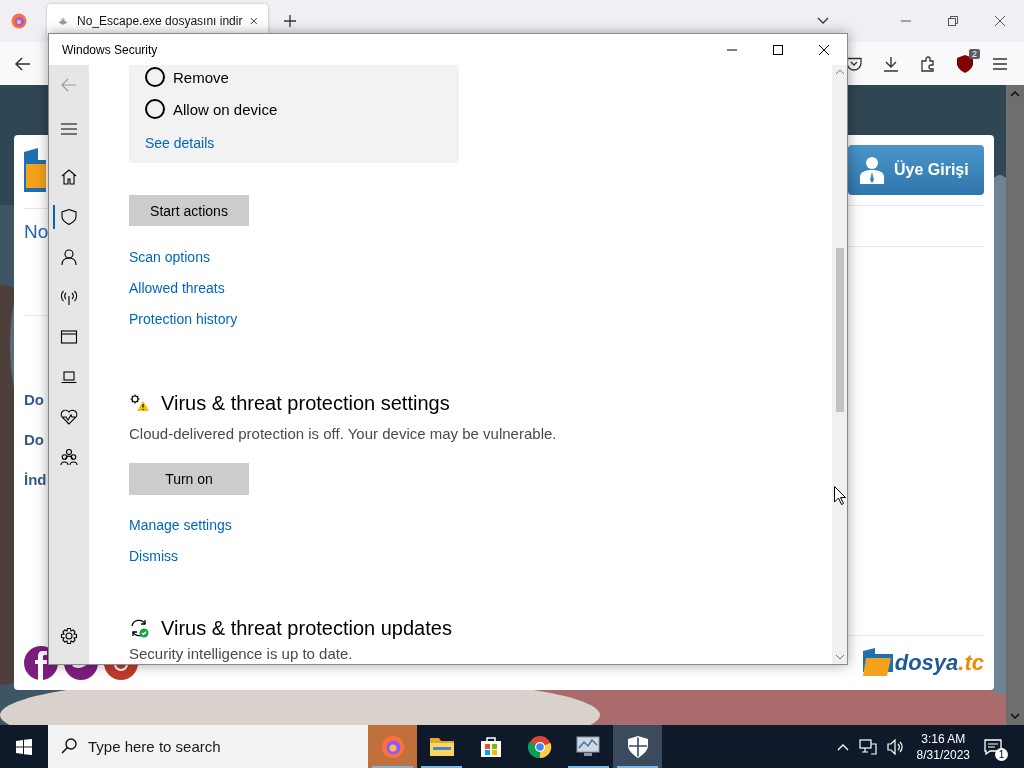 This screenshot has width=1024, height=768. I want to click on taskbar-app, so click(637, 746).